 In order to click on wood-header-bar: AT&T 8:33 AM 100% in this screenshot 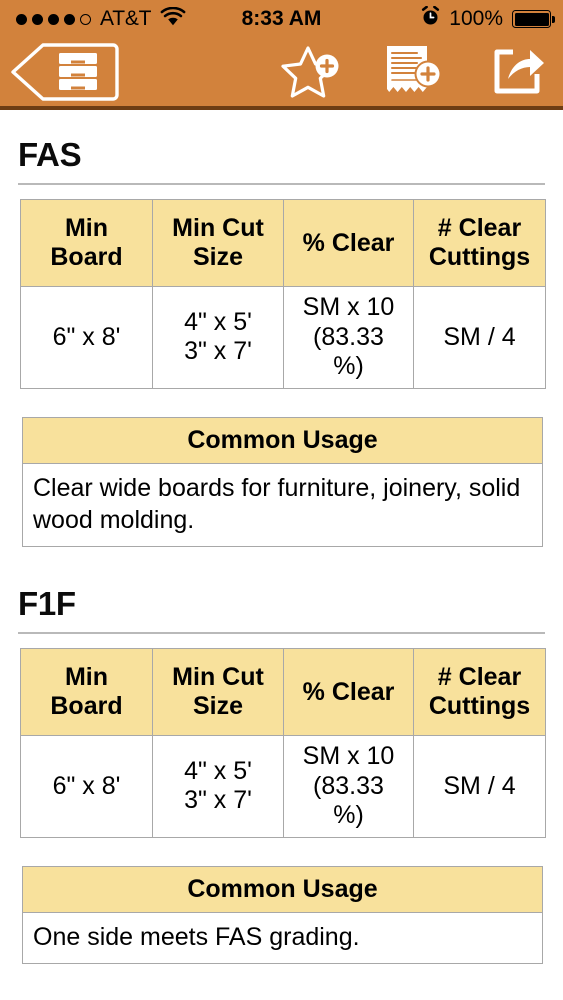, I will do `click(281, 55)`.